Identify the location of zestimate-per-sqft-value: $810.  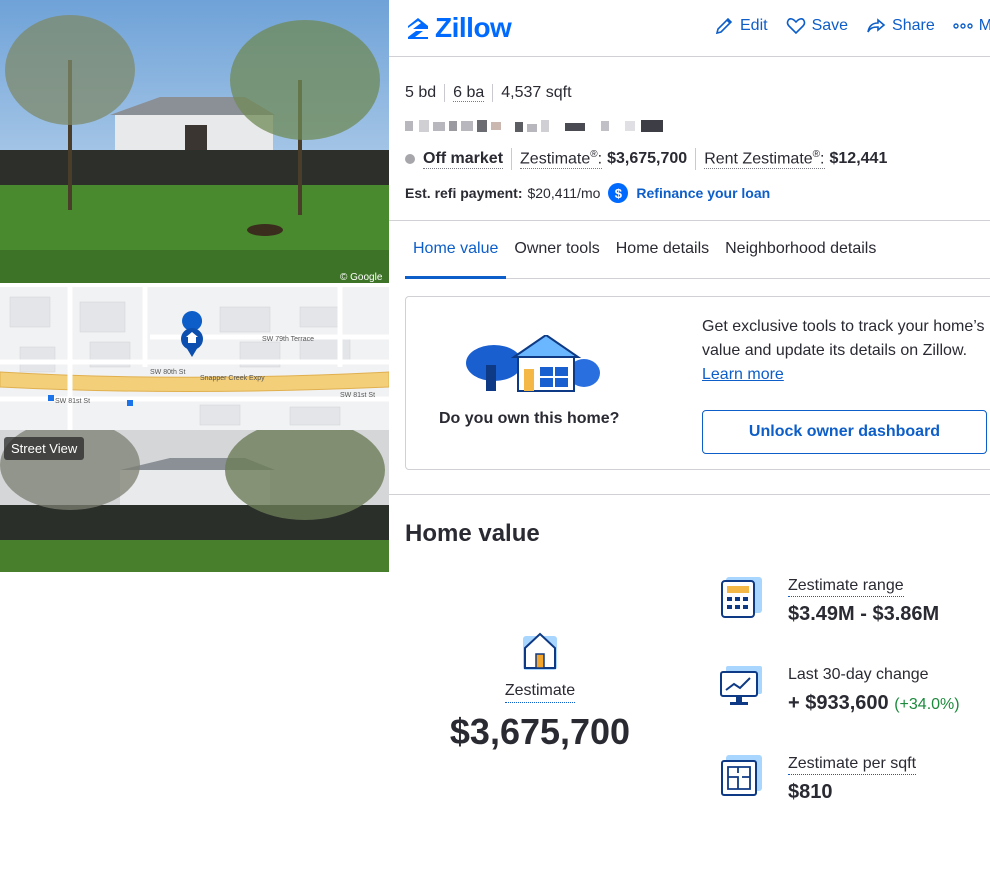
(810, 792).